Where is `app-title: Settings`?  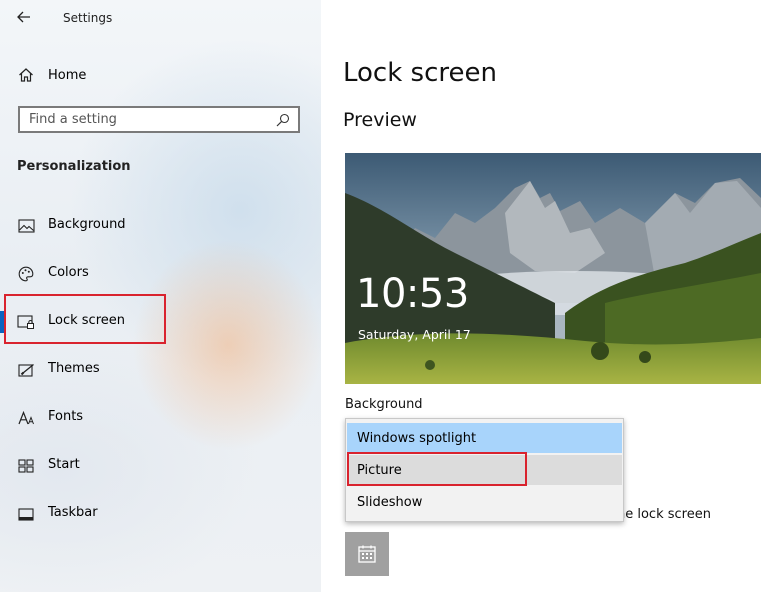 app-title: Settings is located at coordinates (88, 18).